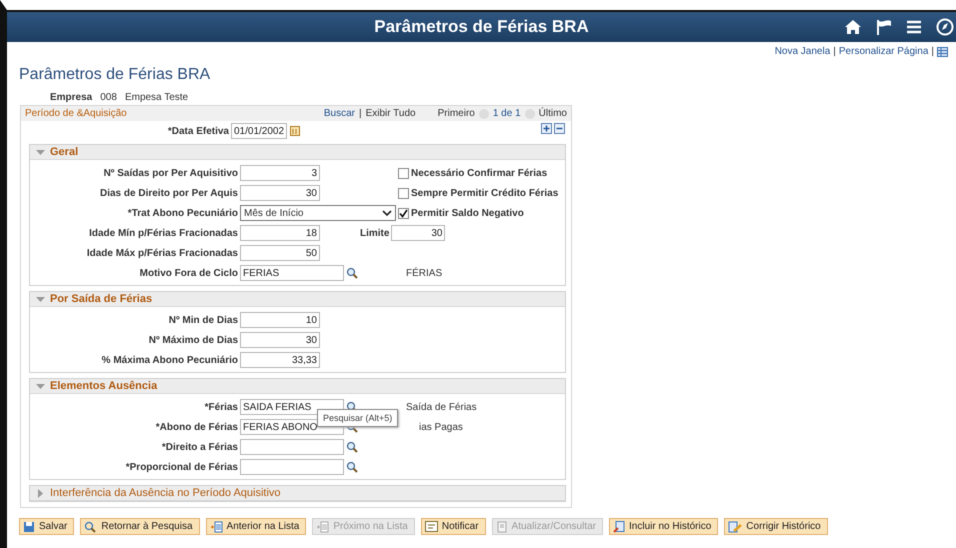 The width and height of the screenshot is (956, 548). Describe the element at coordinates (221, 407) in the screenshot. I see `field-label: *Férias` at that location.